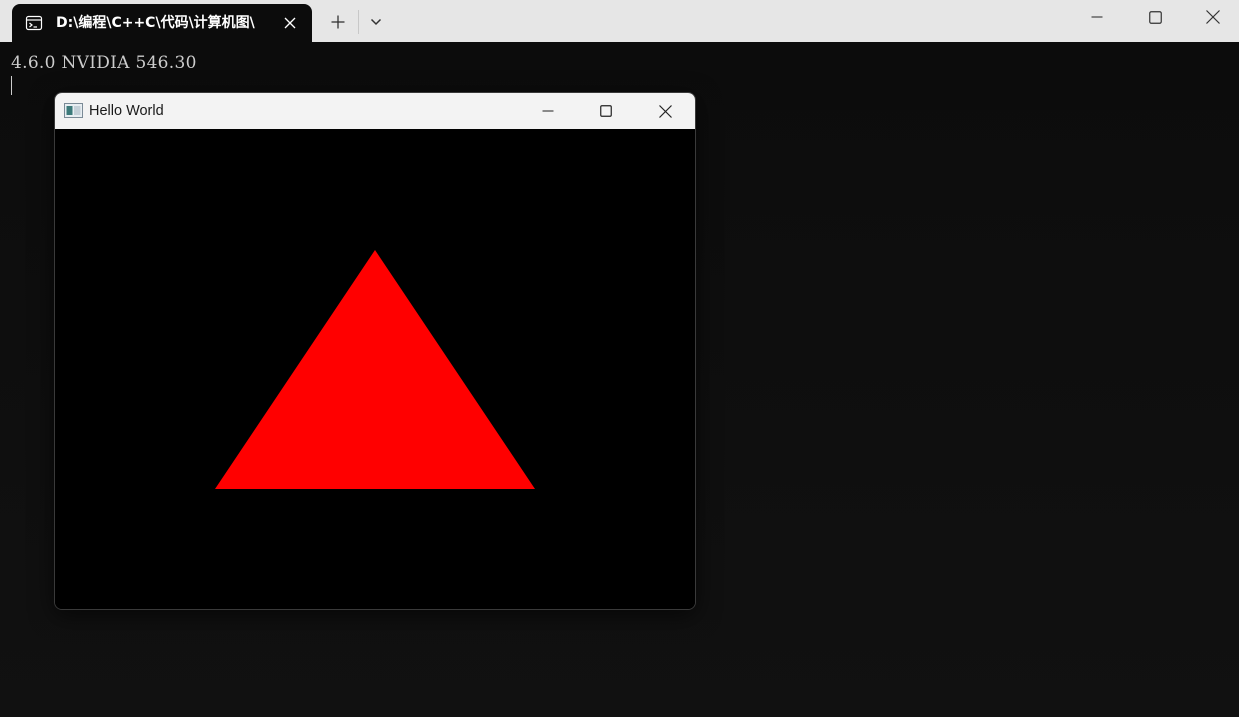 Image resolution: width=1239 pixels, height=717 pixels. I want to click on terminal-close-button, so click(1211, 17).